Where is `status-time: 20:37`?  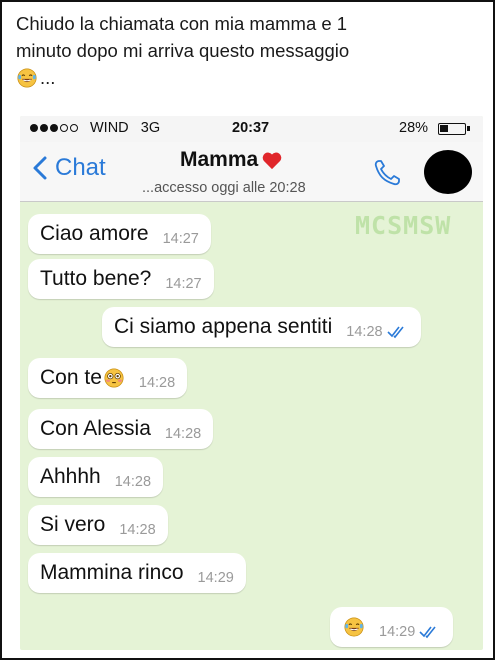
status-time: 20:37 is located at coordinates (251, 128).